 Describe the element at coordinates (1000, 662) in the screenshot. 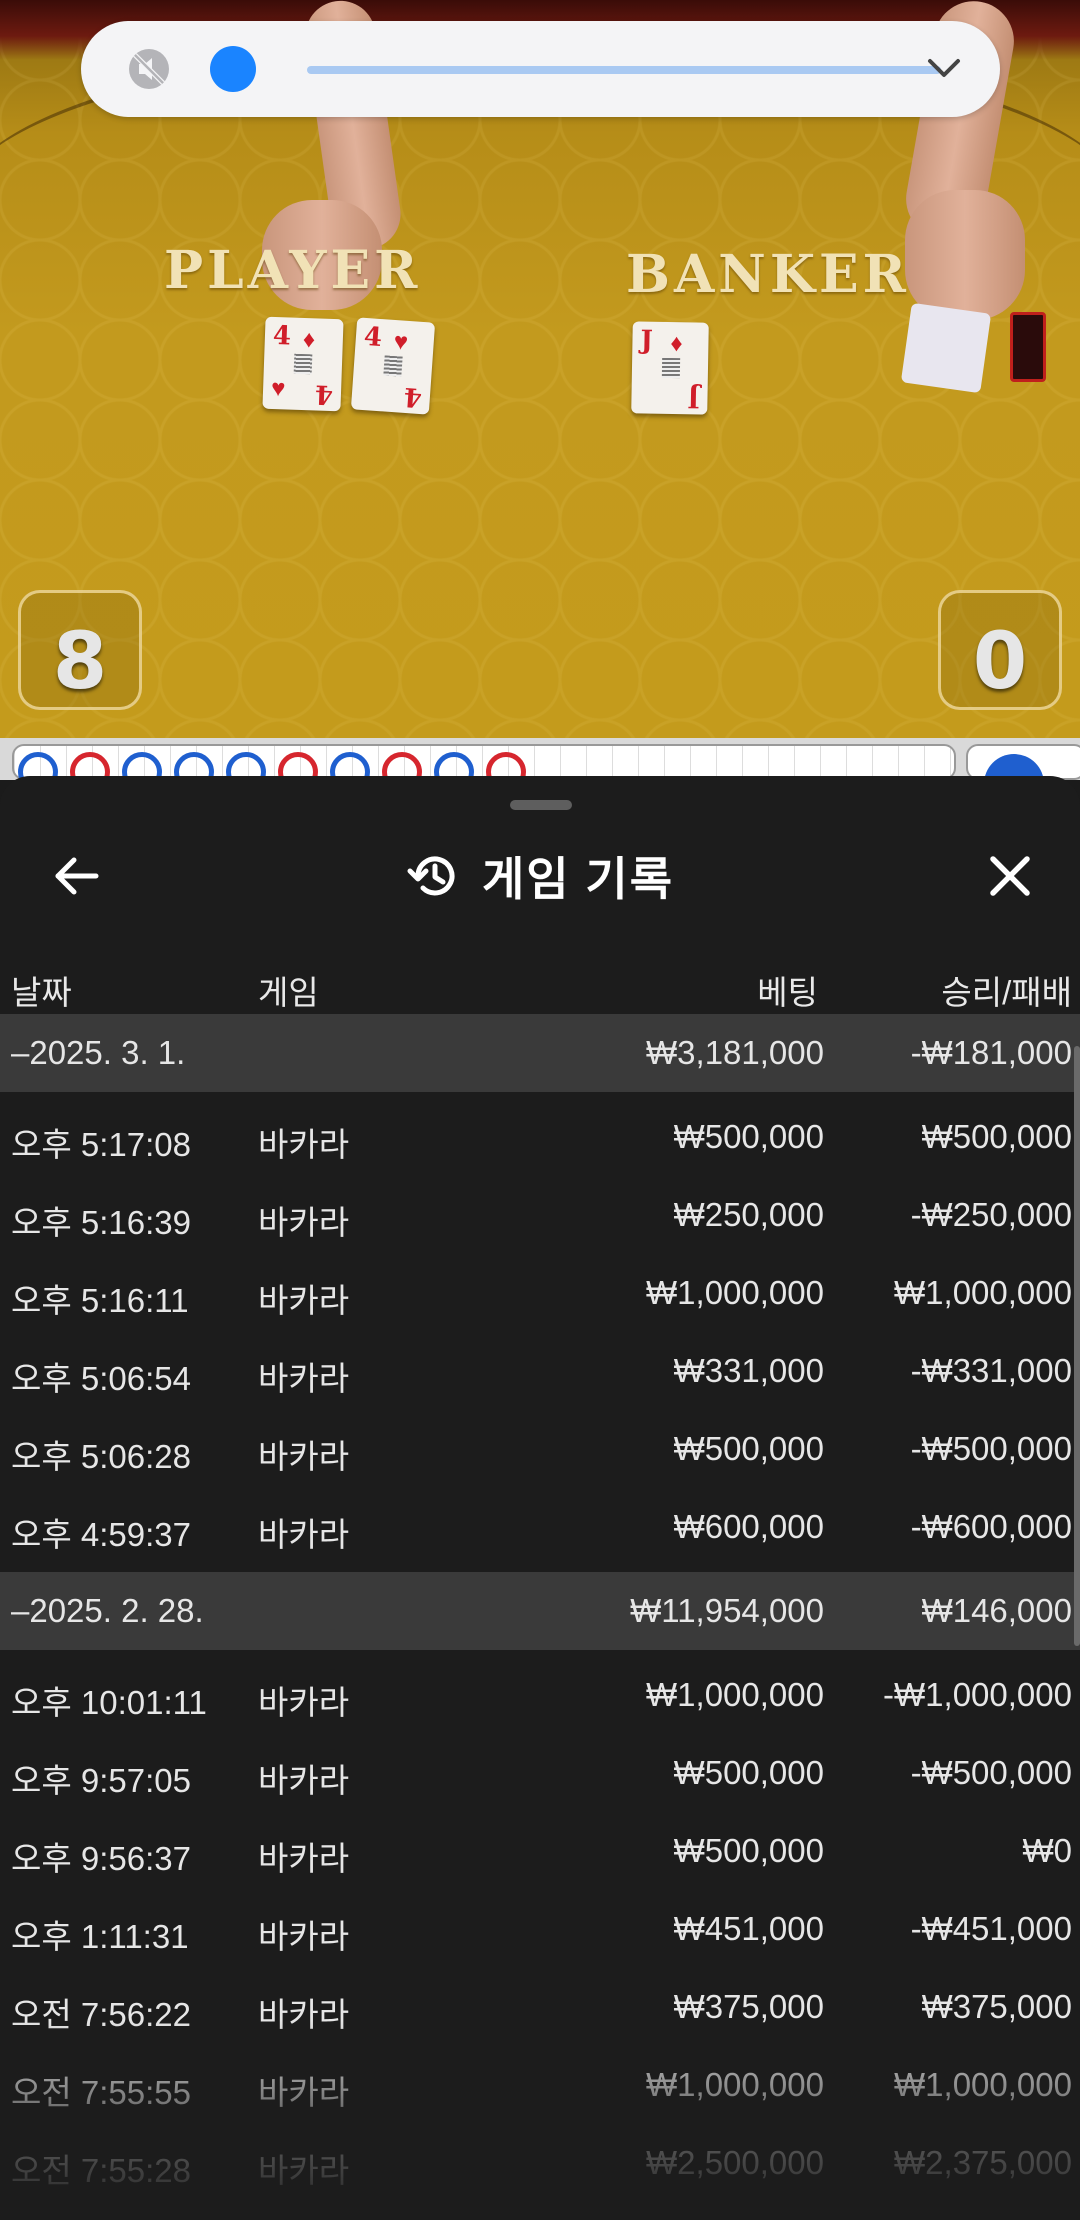

I see `banker-score: 0` at that location.